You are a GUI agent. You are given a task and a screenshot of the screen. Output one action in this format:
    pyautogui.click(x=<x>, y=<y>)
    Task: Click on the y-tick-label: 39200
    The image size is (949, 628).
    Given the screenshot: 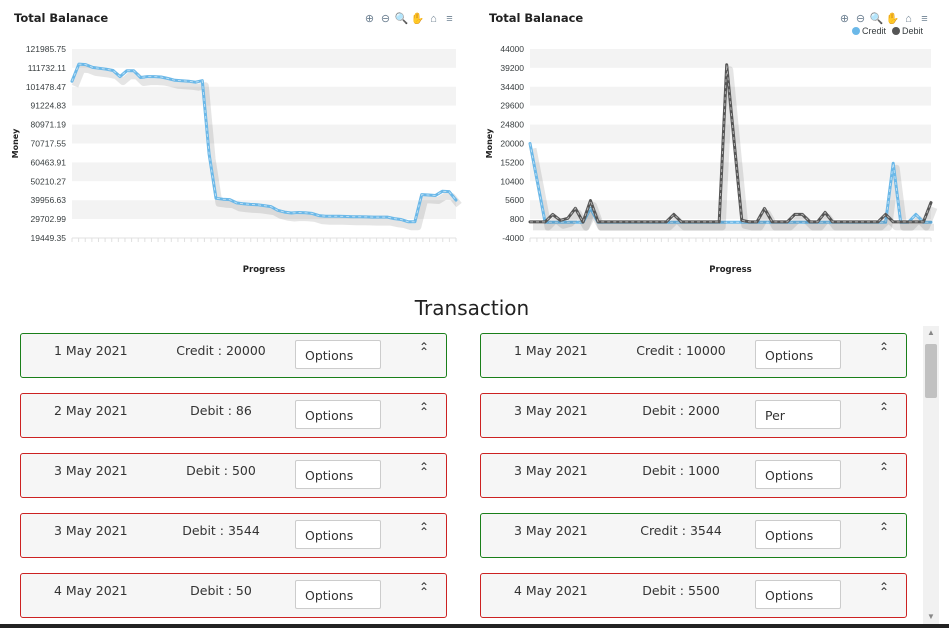 What is the action you would take?
    pyautogui.click(x=512, y=68)
    